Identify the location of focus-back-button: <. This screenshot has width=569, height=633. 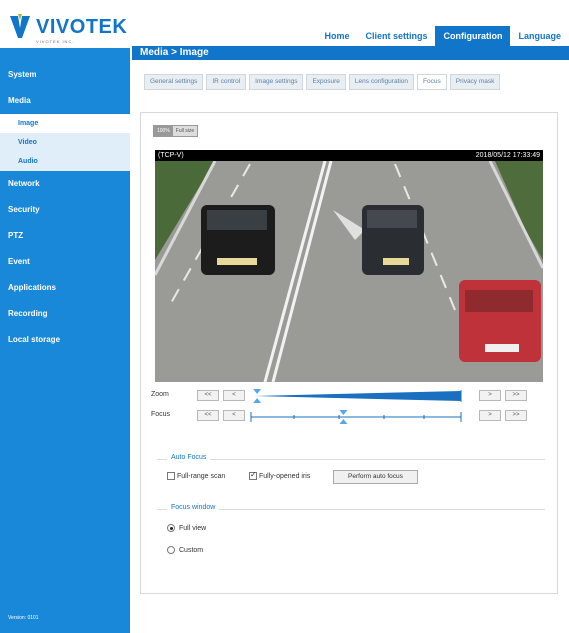
(234, 415).